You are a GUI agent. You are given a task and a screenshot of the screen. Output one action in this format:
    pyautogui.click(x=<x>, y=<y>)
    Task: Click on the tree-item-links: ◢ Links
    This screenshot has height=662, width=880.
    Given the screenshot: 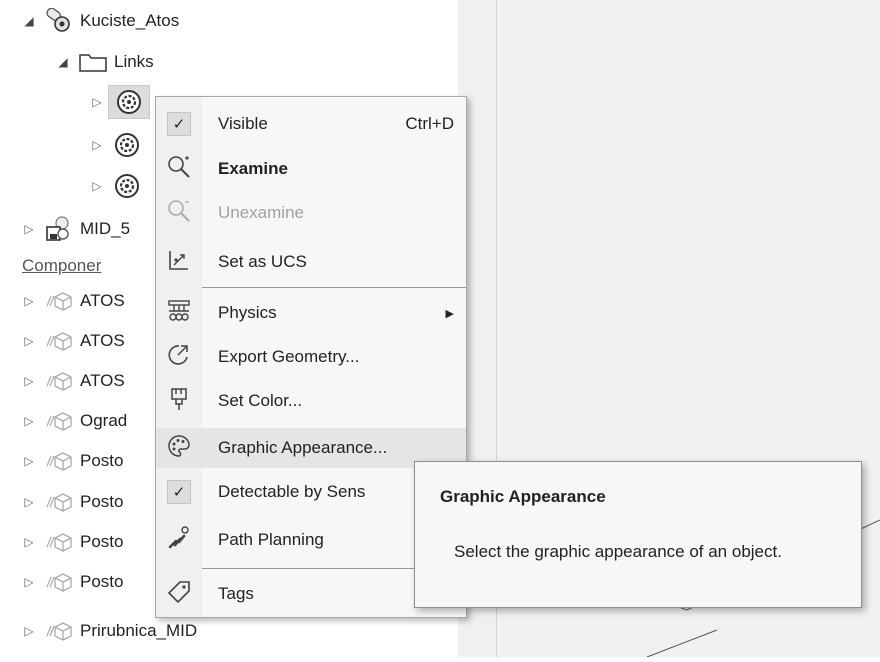 What is the action you would take?
    pyautogui.click(x=105, y=62)
    